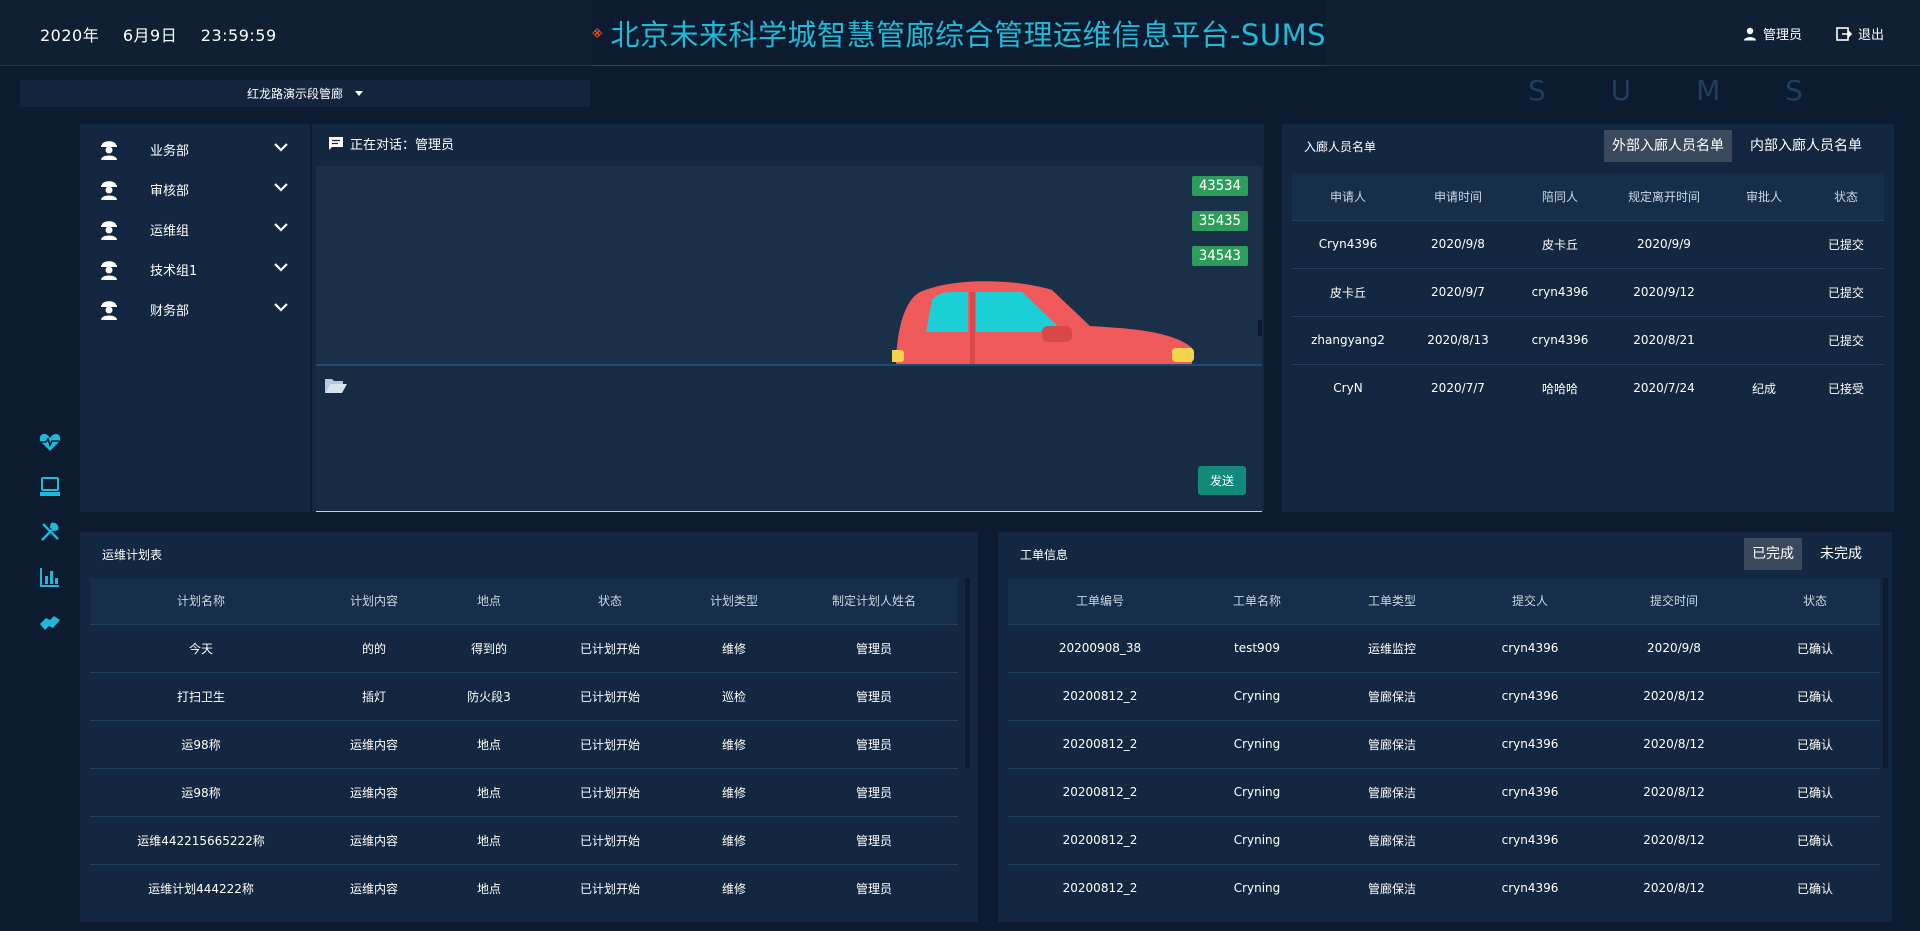 This screenshot has width=1920, height=931. Describe the element at coordinates (1749, 33) in the screenshot. I see `user-icon` at that location.